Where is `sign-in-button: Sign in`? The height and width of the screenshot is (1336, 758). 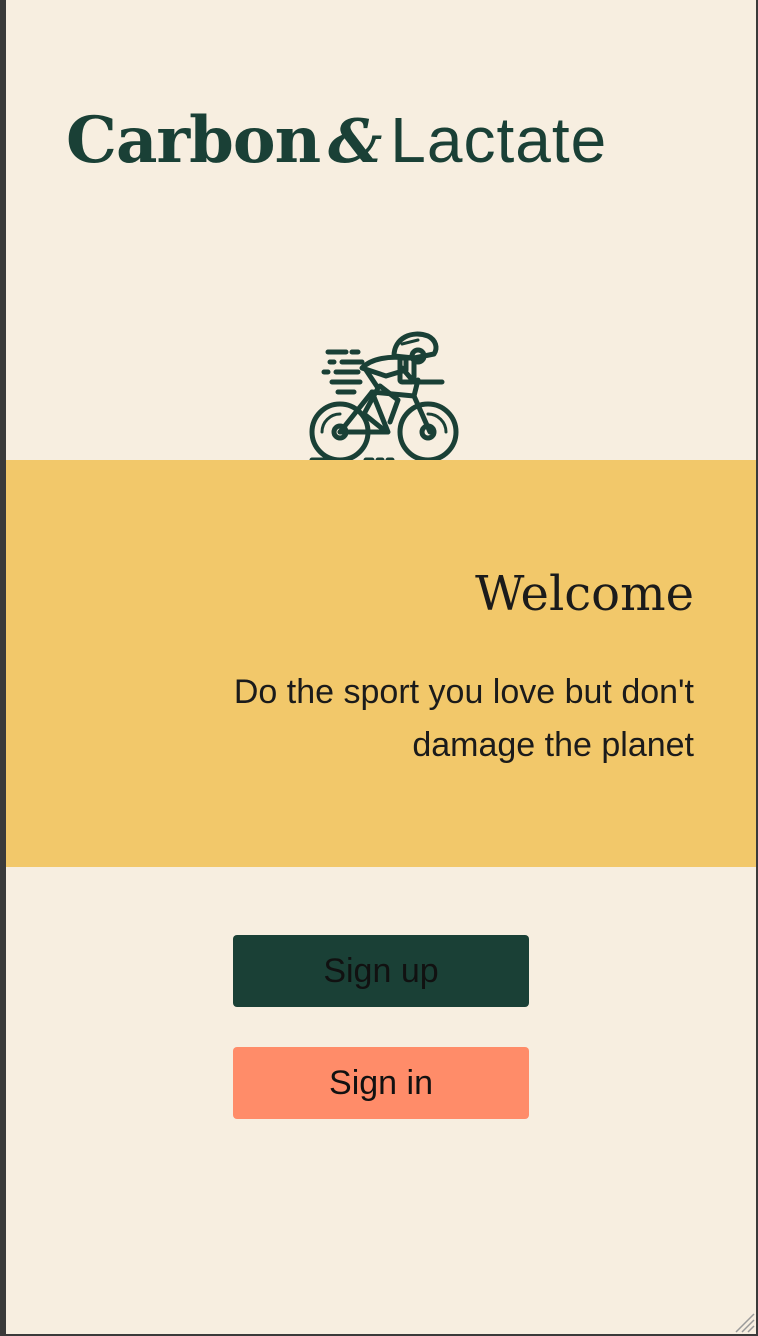
sign-in-button: Sign in is located at coordinates (381, 1083).